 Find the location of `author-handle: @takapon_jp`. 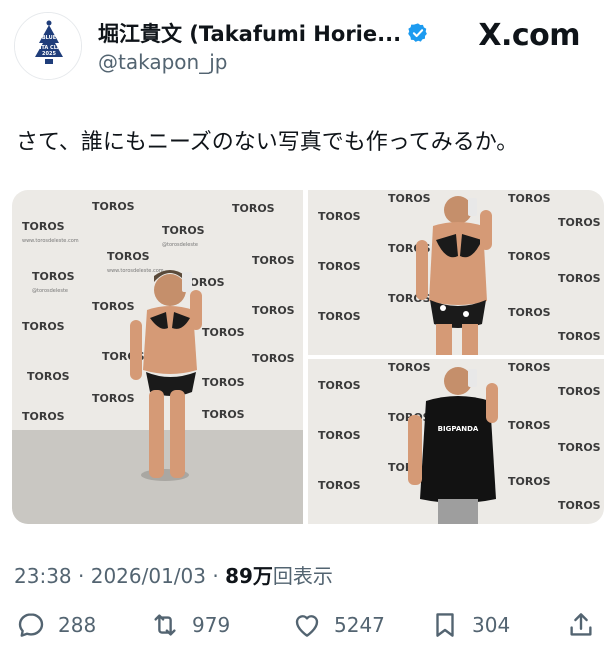

author-handle: @takapon_jp is located at coordinates (162, 62).